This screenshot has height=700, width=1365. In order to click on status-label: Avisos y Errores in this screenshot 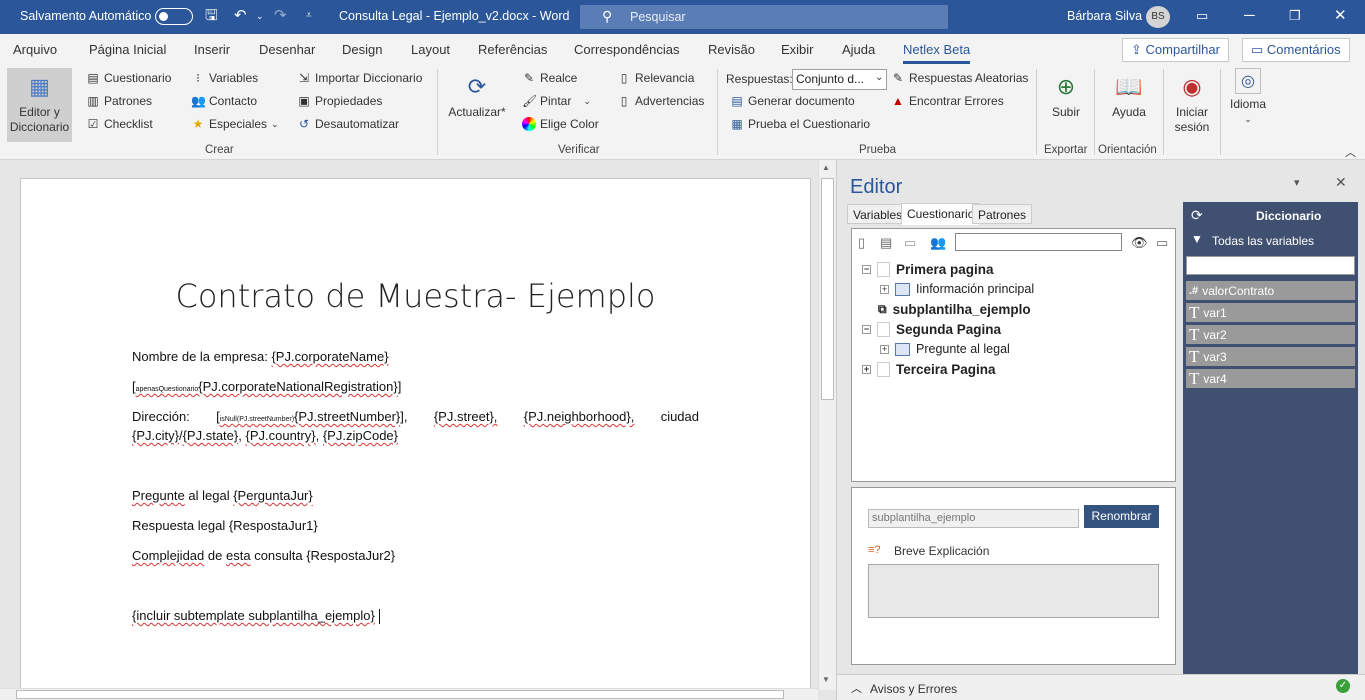, I will do `click(913, 689)`.